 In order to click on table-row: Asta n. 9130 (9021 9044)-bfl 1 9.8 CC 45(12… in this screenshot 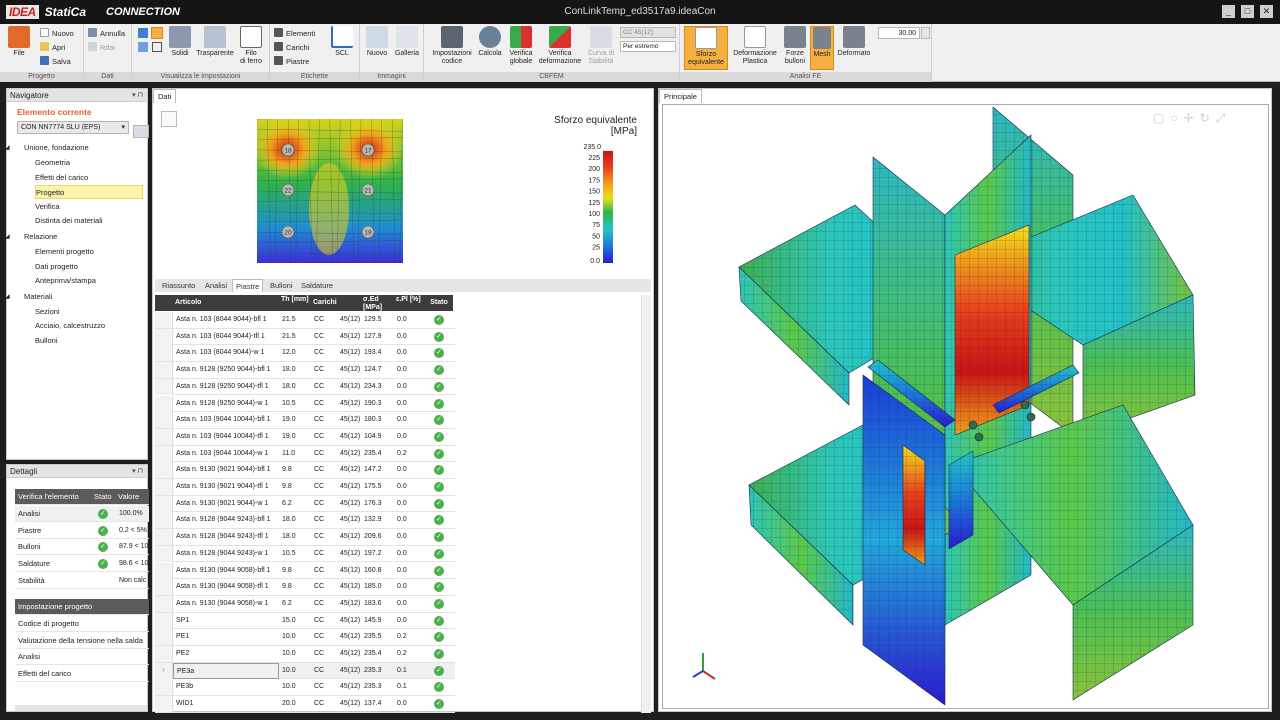, I will do `click(305, 470)`.